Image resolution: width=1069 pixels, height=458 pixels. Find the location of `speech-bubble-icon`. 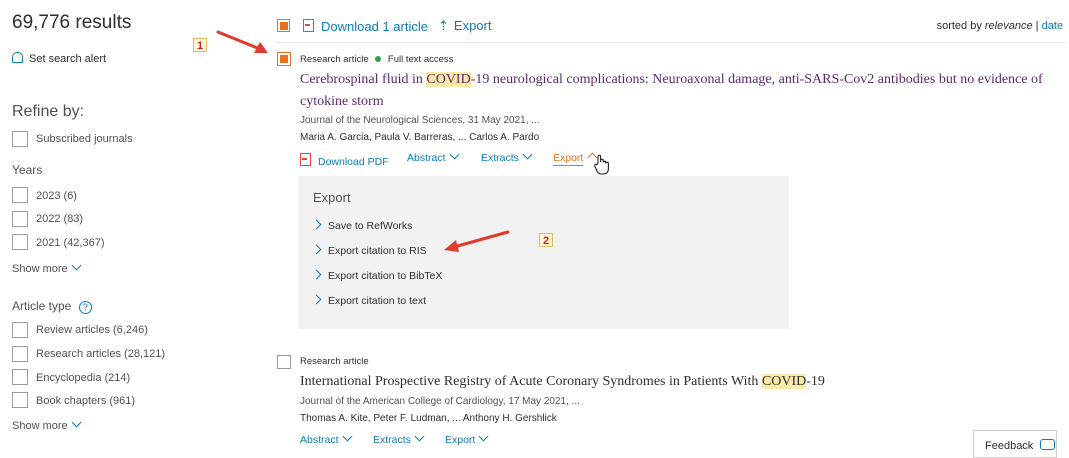

speech-bubble-icon is located at coordinates (1048, 444).